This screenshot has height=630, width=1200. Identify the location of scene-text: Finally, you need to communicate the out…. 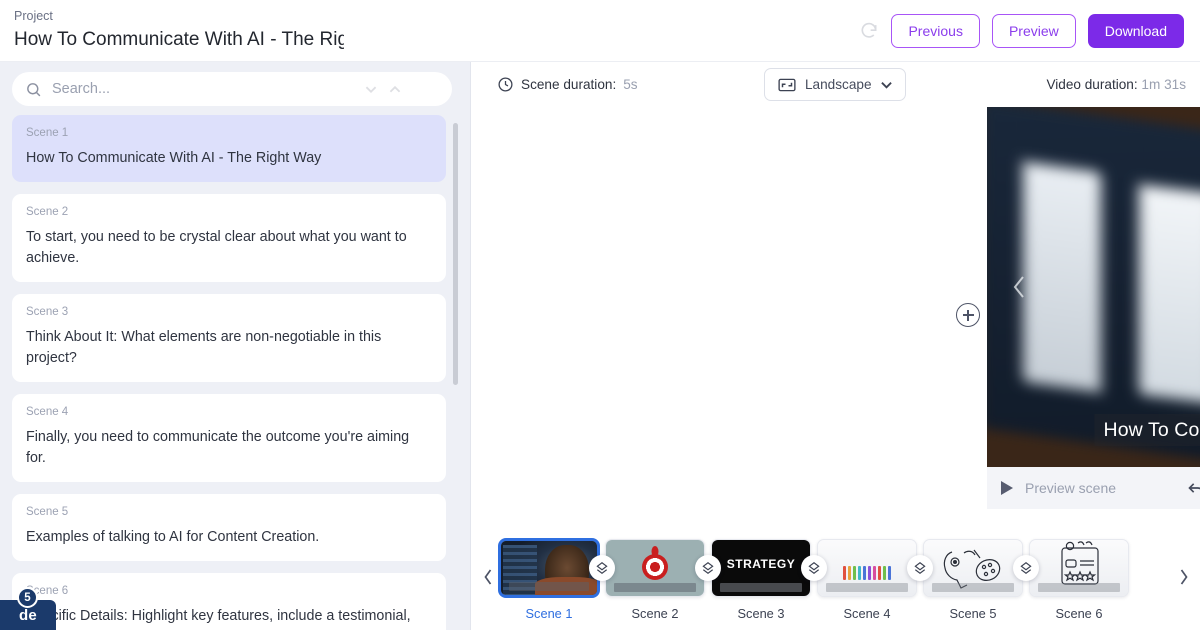
(229, 448).